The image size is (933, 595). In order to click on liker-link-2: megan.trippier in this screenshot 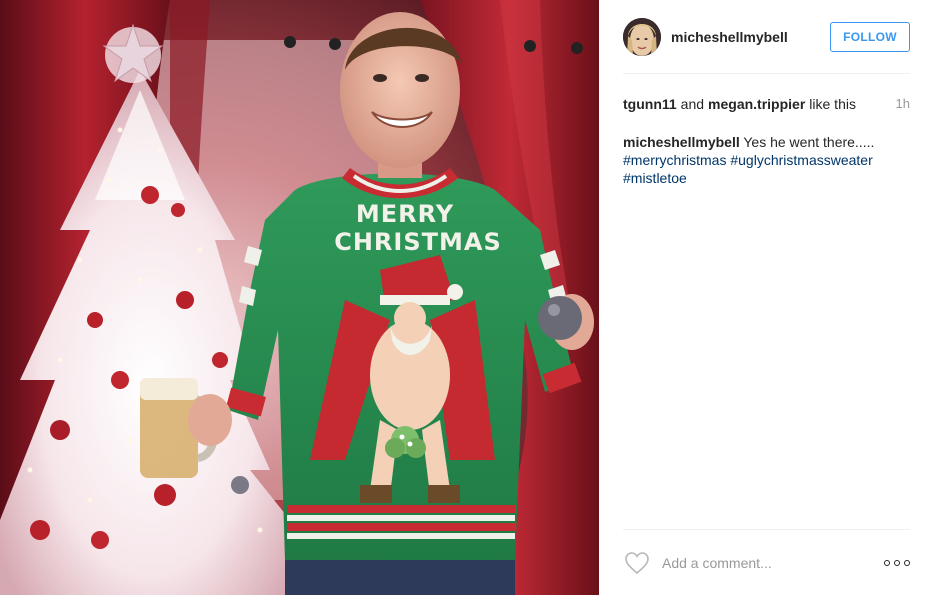, I will do `click(756, 104)`.